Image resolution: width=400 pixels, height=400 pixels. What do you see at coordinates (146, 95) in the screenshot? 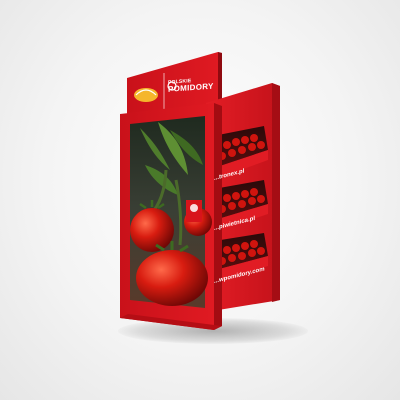
I see `brand-logo-left` at bounding box center [146, 95].